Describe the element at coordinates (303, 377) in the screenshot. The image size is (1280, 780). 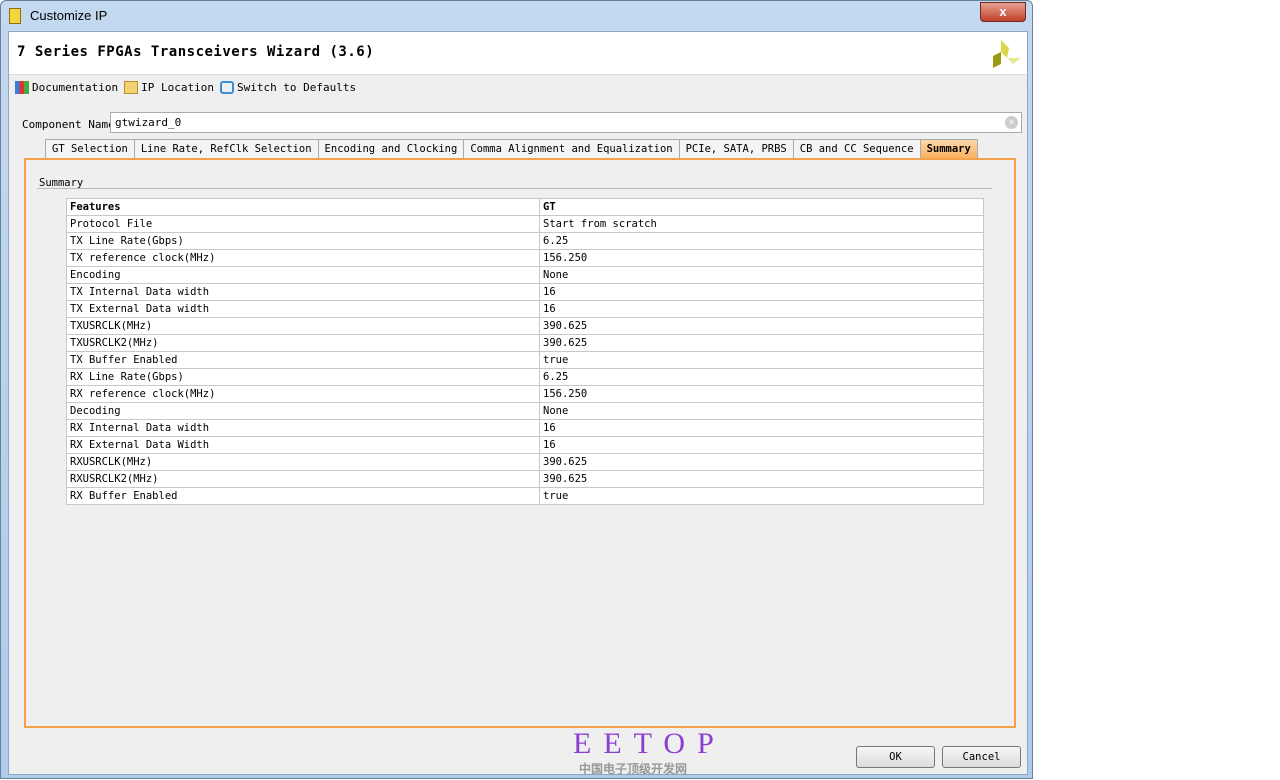
I see `feature-cell: RX Line Rate(Gbps)` at that location.